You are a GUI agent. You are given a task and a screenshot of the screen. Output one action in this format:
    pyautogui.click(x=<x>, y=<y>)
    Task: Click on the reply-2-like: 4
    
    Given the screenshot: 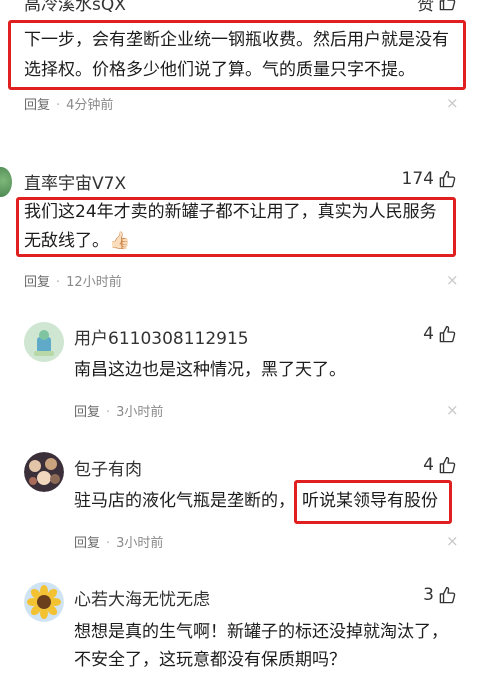 What is the action you would take?
    pyautogui.click(x=440, y=465)
    